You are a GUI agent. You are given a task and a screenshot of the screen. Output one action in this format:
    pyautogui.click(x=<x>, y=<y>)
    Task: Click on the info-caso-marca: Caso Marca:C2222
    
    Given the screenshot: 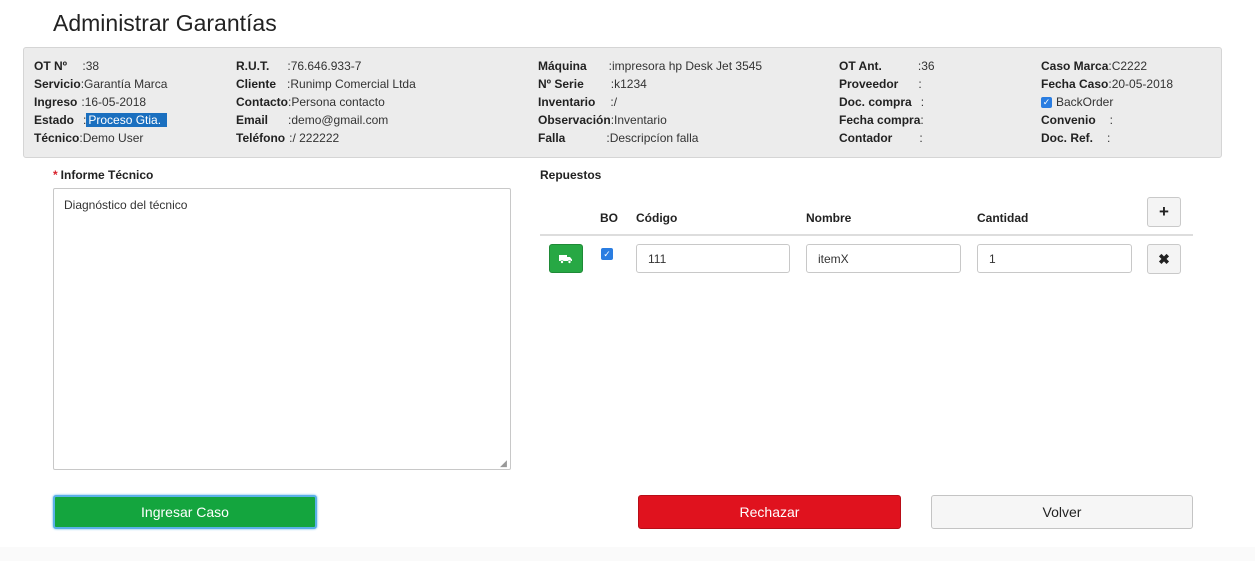 What is the action you would take?
    pyautogui.click(x=1094, y=66)
    